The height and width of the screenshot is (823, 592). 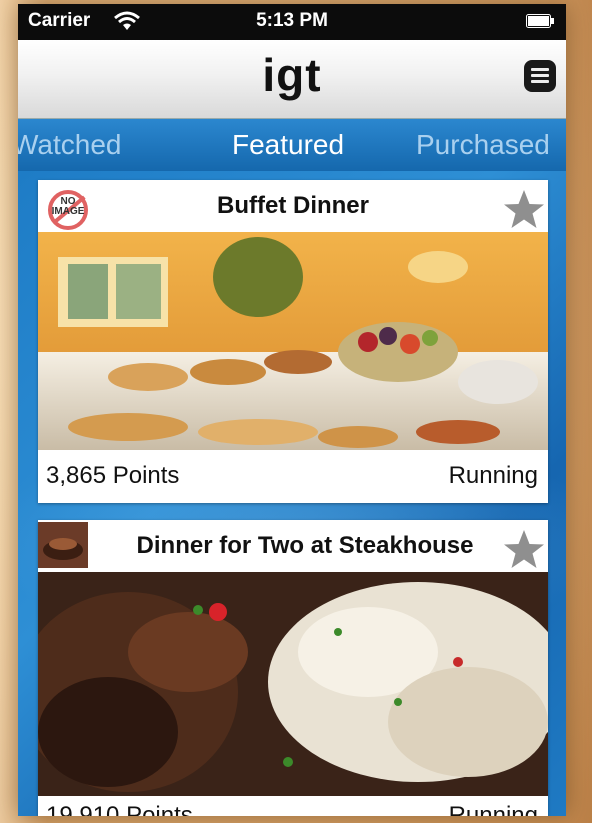 What do you see at coordinates (288, 145) in the screenshot?
I see `tab-featured: Featured` at bounding box center [288, 145].